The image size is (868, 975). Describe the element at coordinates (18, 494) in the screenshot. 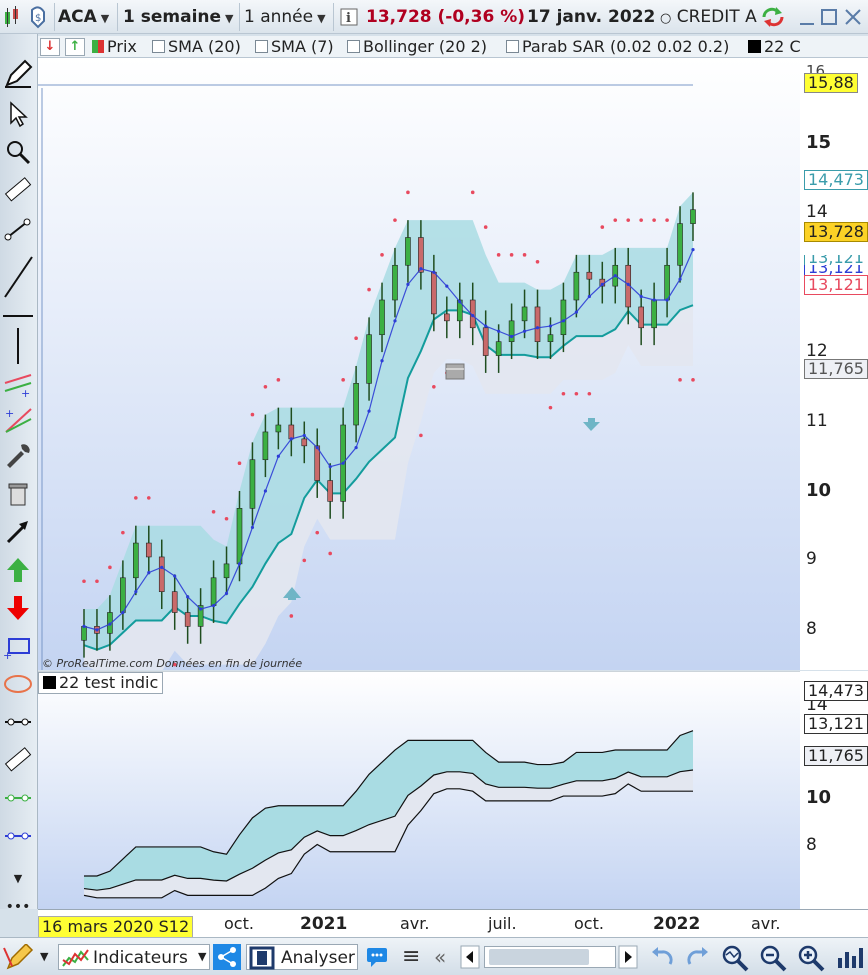

I see `trash-icon` at that location.